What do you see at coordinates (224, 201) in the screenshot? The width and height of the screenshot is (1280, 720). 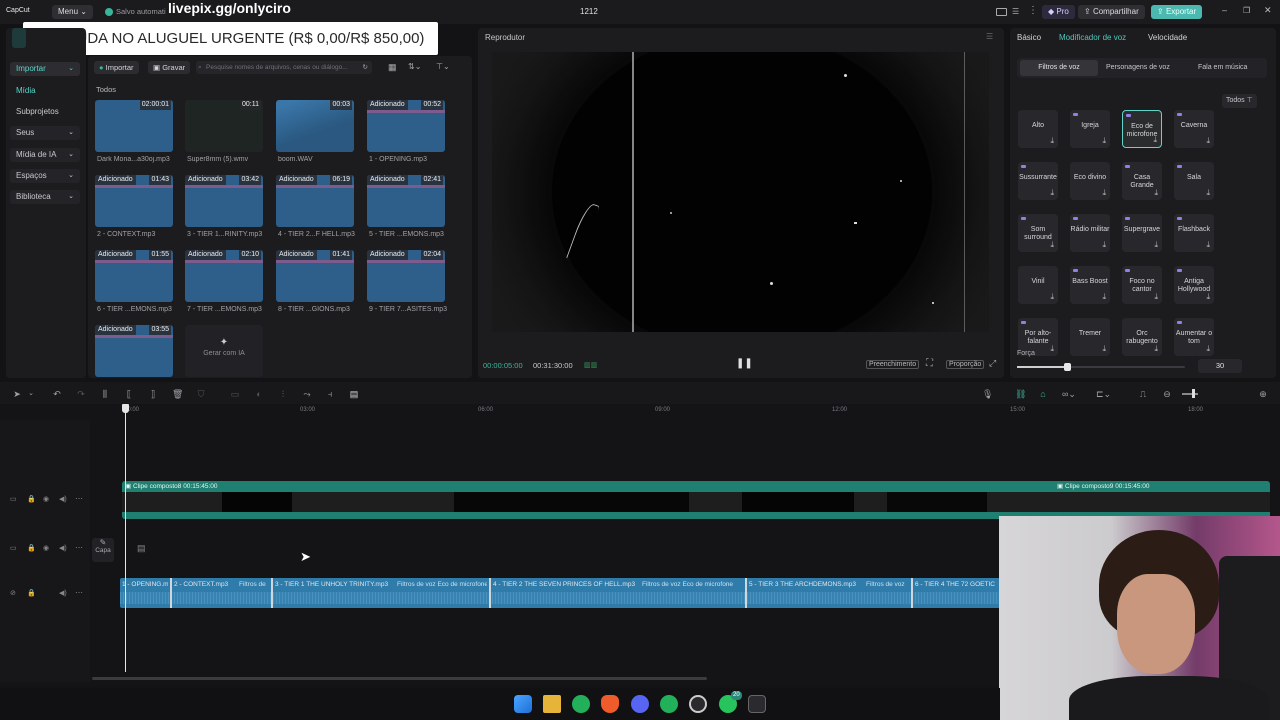 I see `media-thumbnail: Adicionado 03:42` at bounding box center [224, 201].